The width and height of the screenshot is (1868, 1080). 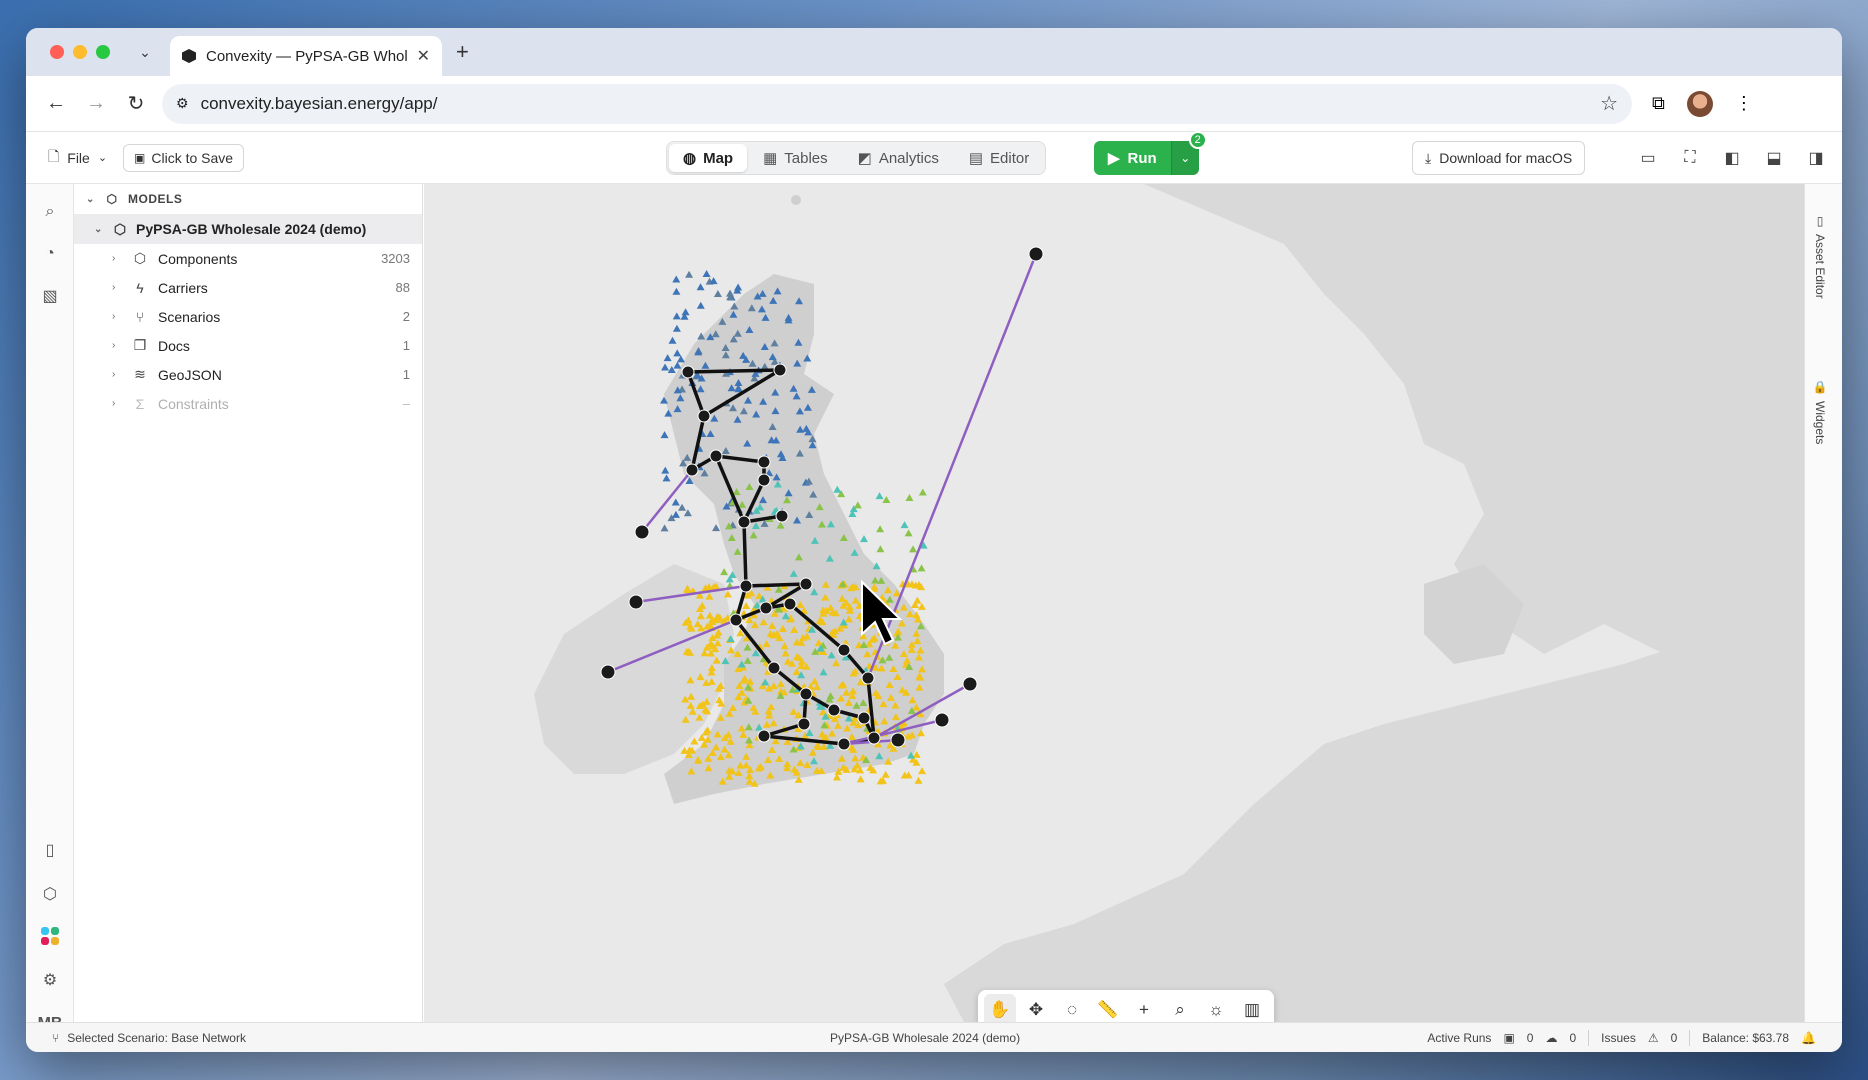 I want to click on back-button: ←, so click(x=56, y=104).